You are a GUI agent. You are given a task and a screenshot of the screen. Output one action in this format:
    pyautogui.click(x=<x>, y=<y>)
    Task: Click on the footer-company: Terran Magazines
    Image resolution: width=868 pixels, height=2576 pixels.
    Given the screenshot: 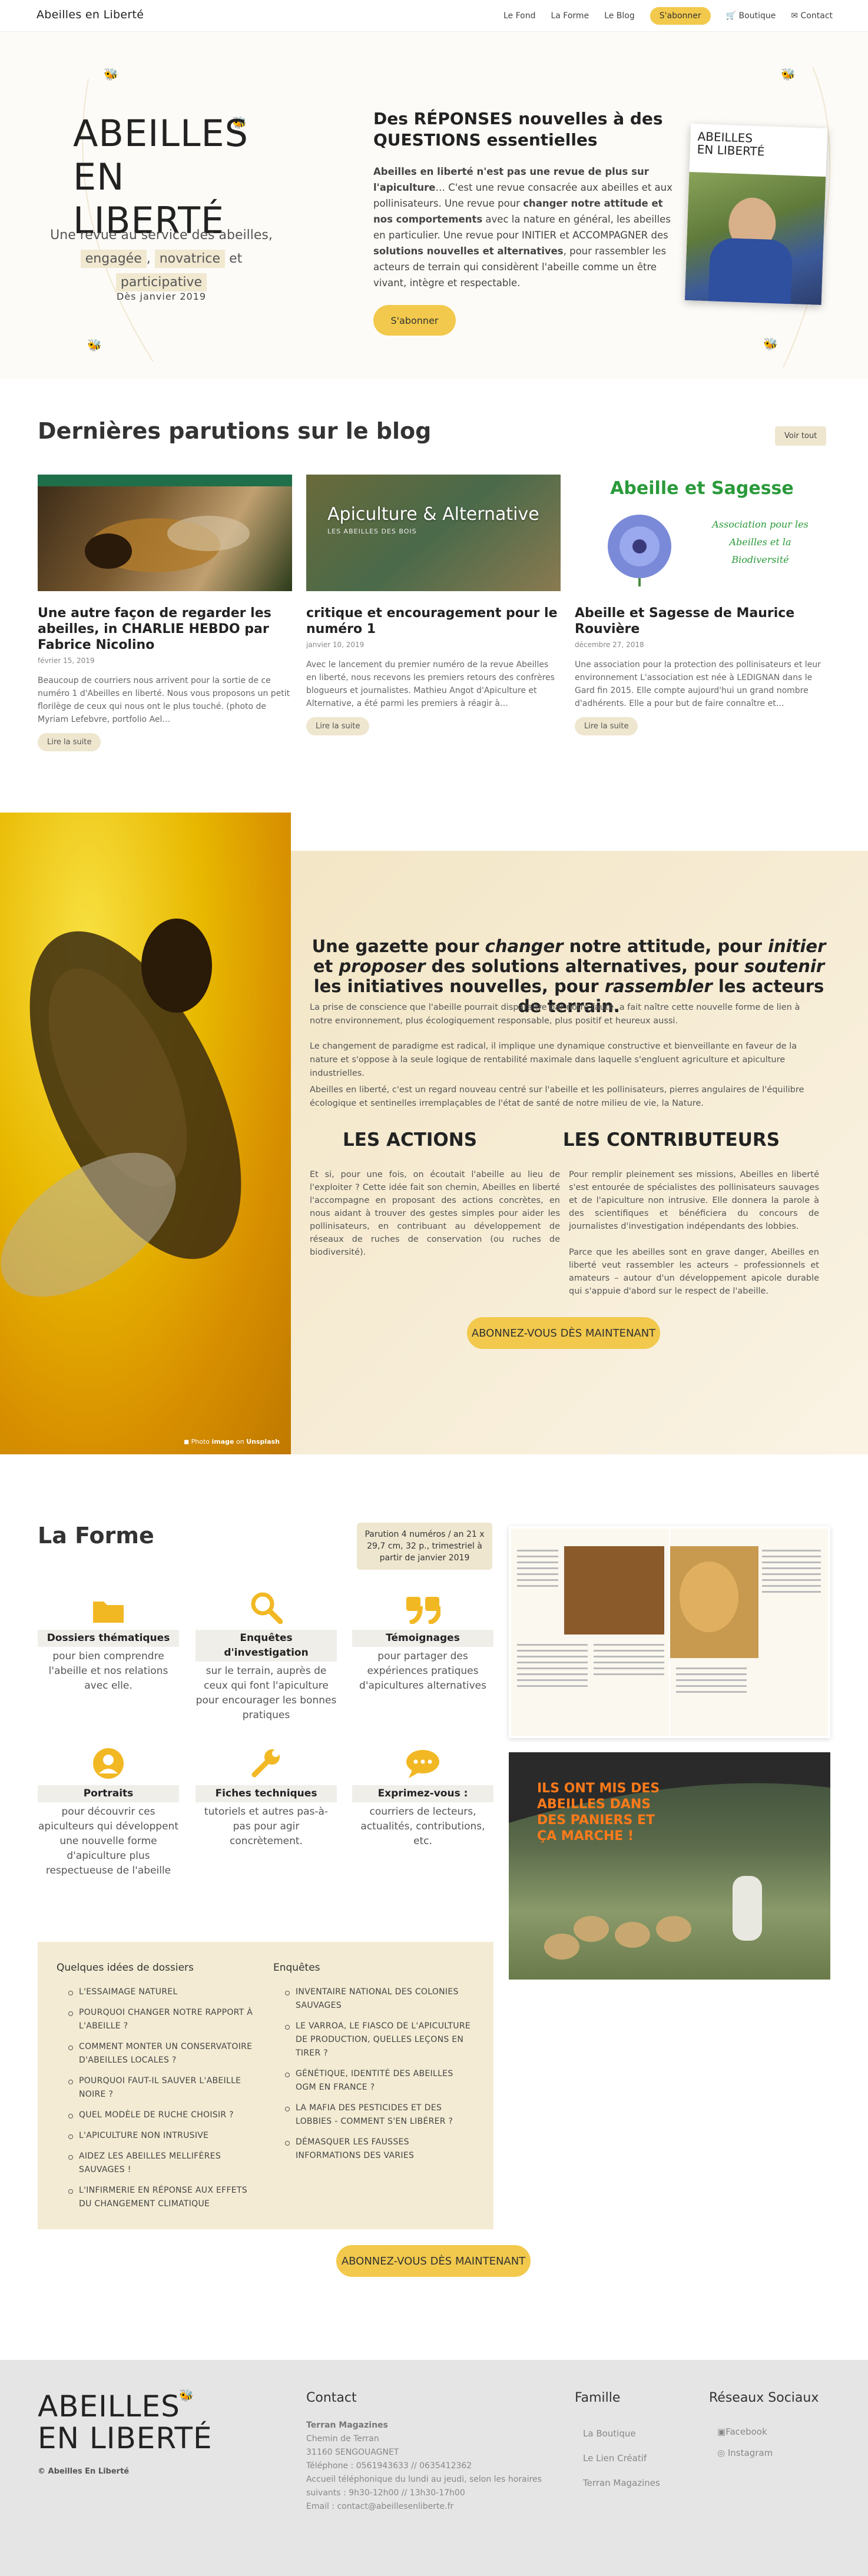 What is the action you would take?
    pyautogui.click(x=347, y=2425)
    